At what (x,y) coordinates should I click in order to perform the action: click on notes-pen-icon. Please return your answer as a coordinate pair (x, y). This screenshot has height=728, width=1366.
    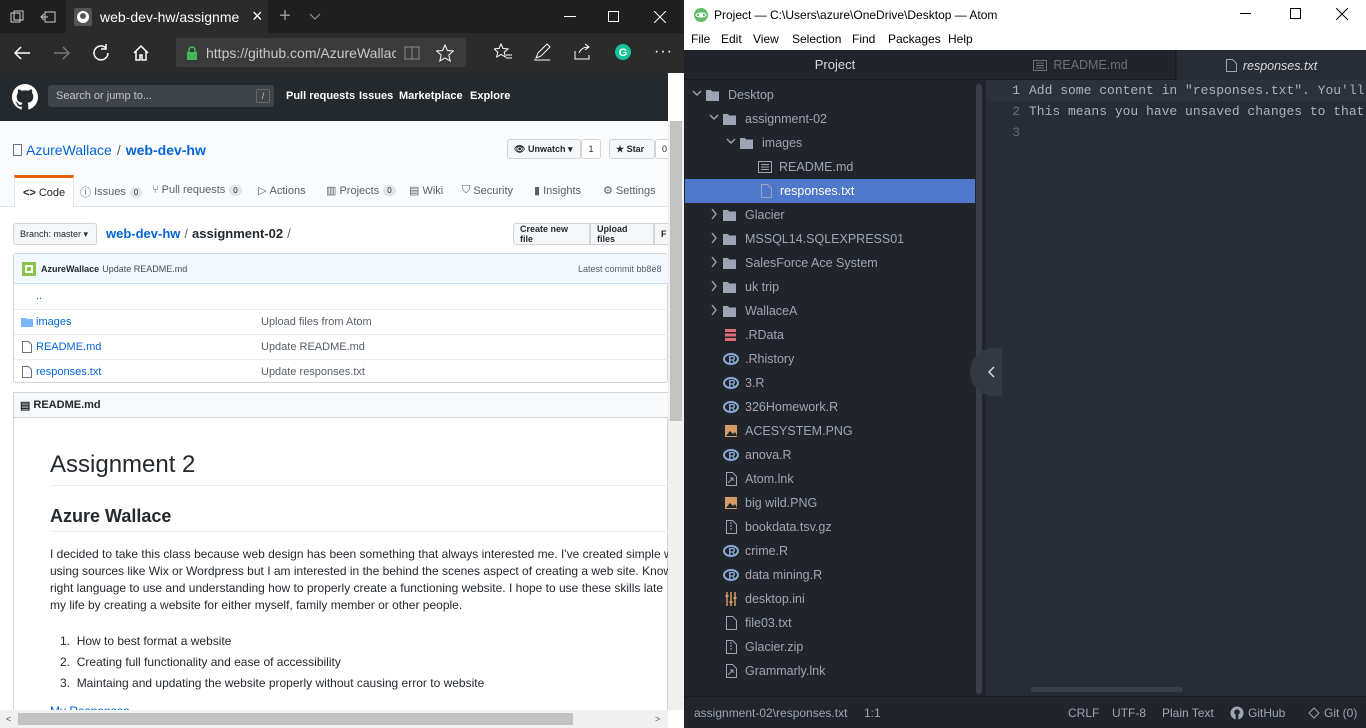
    Looking at the image, I should click on (542, 52).